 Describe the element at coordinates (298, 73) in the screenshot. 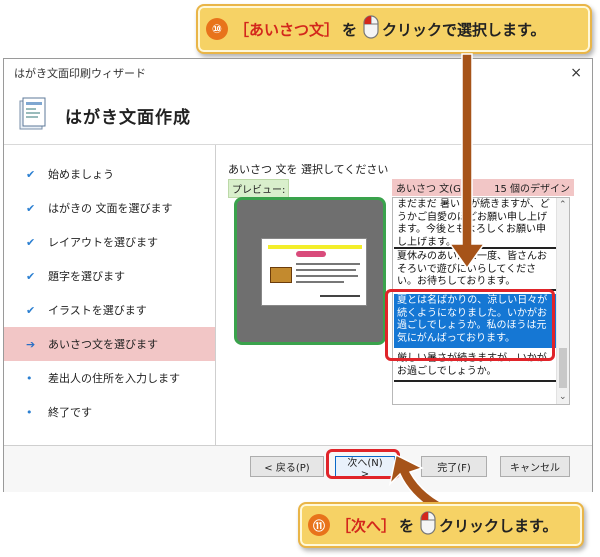

I see `title-bar: はがき文面印刷ウィザード ×` at that location.